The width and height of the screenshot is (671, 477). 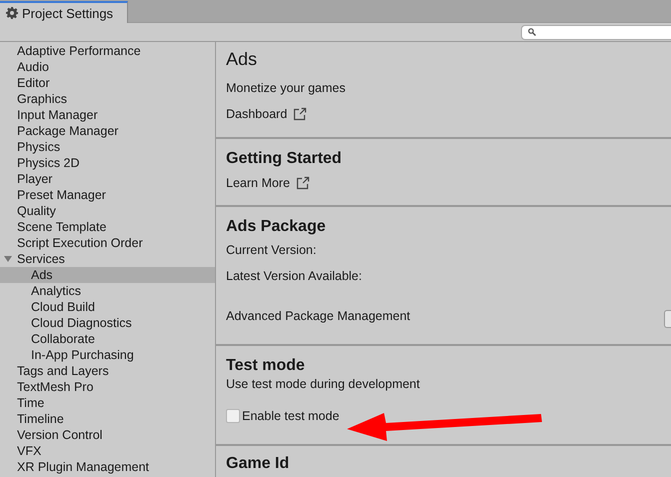 What do you see at coordinates (107, 403) in the screenshot?
I see `sidebar-item: Time` at bounding box center [107, 403].